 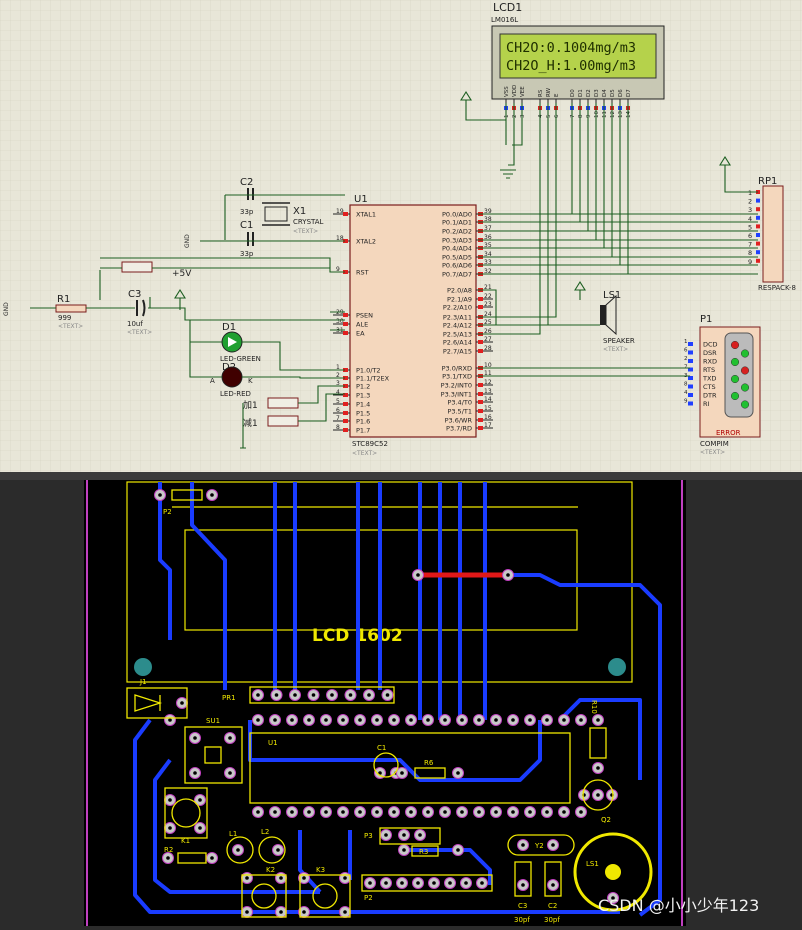 I want to click on button-increment-label: 加1, so click(x=250, y=405).